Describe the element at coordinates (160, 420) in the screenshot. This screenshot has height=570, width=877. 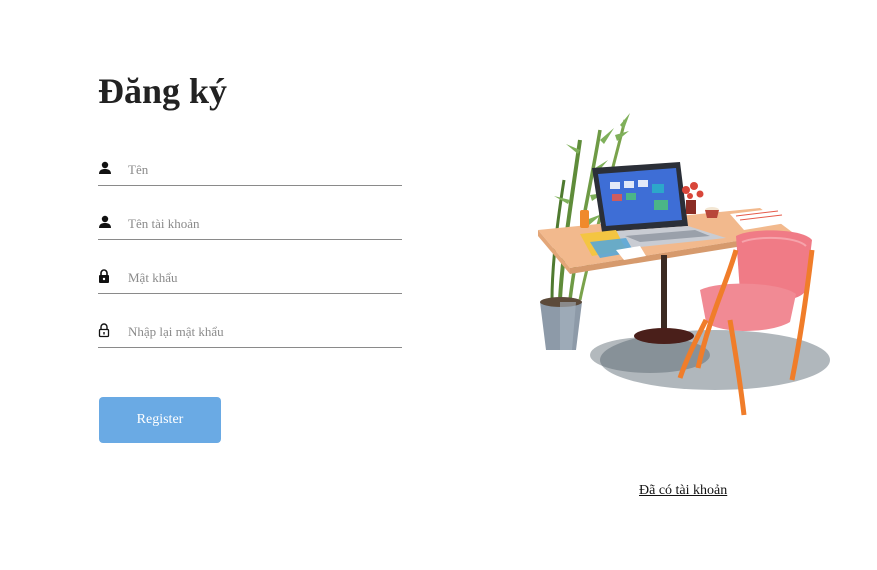
I see `register-button: Register` at that location.